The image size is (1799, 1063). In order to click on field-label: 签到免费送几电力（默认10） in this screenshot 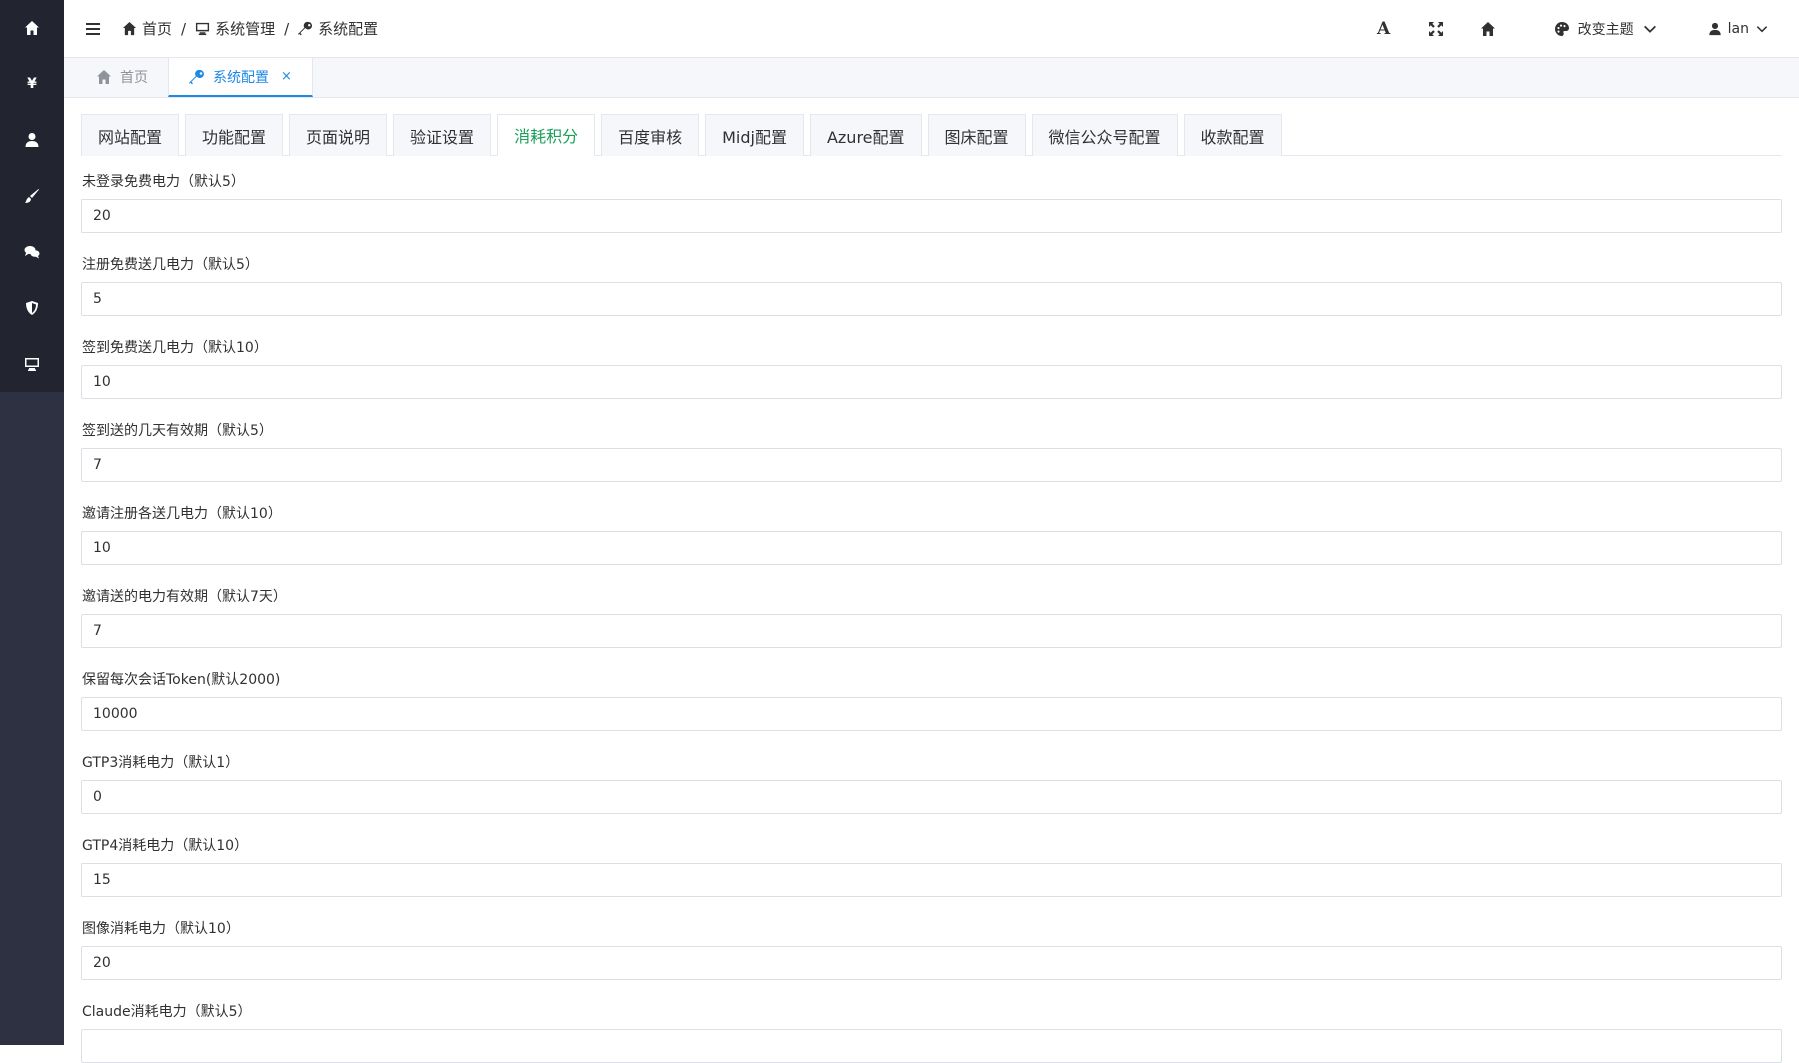, I will do `click(931, 348)`.